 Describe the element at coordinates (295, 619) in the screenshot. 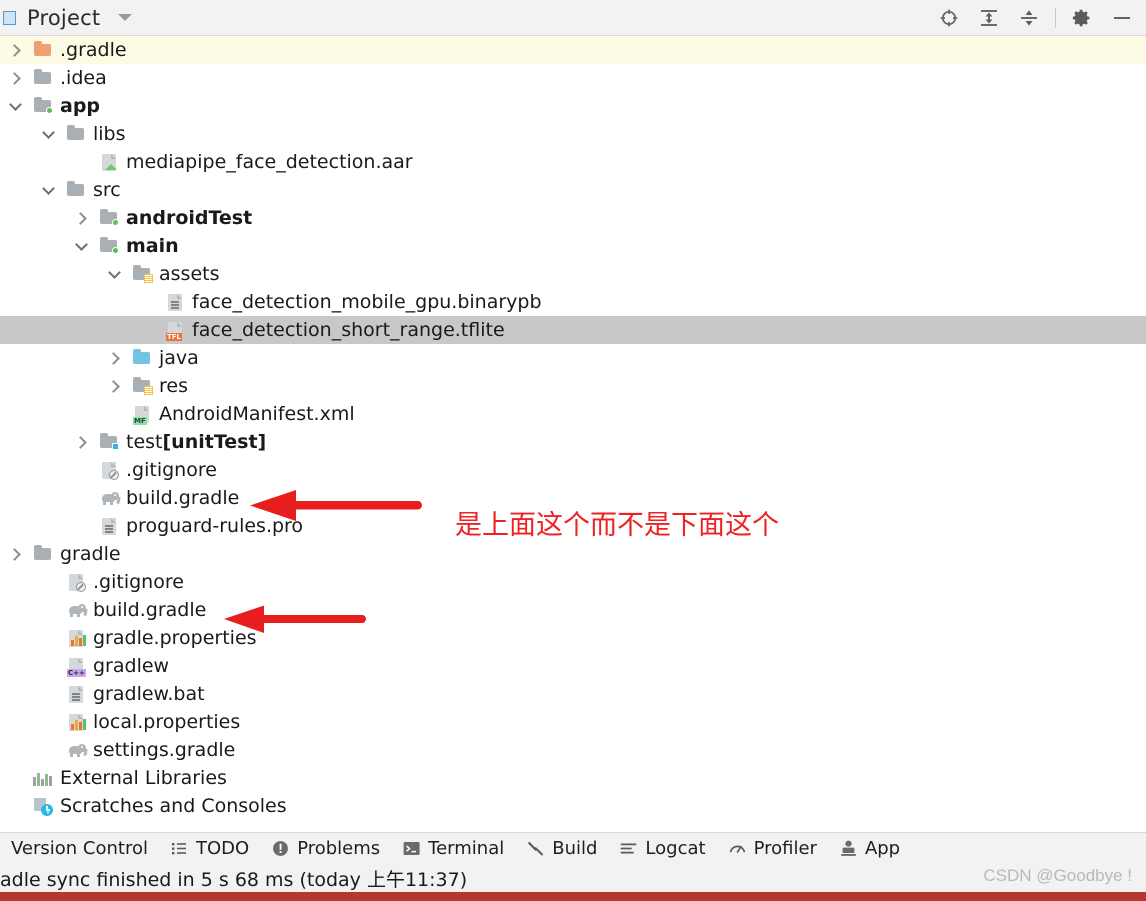

I see `arrow-to-project-build-gradle` at that location.